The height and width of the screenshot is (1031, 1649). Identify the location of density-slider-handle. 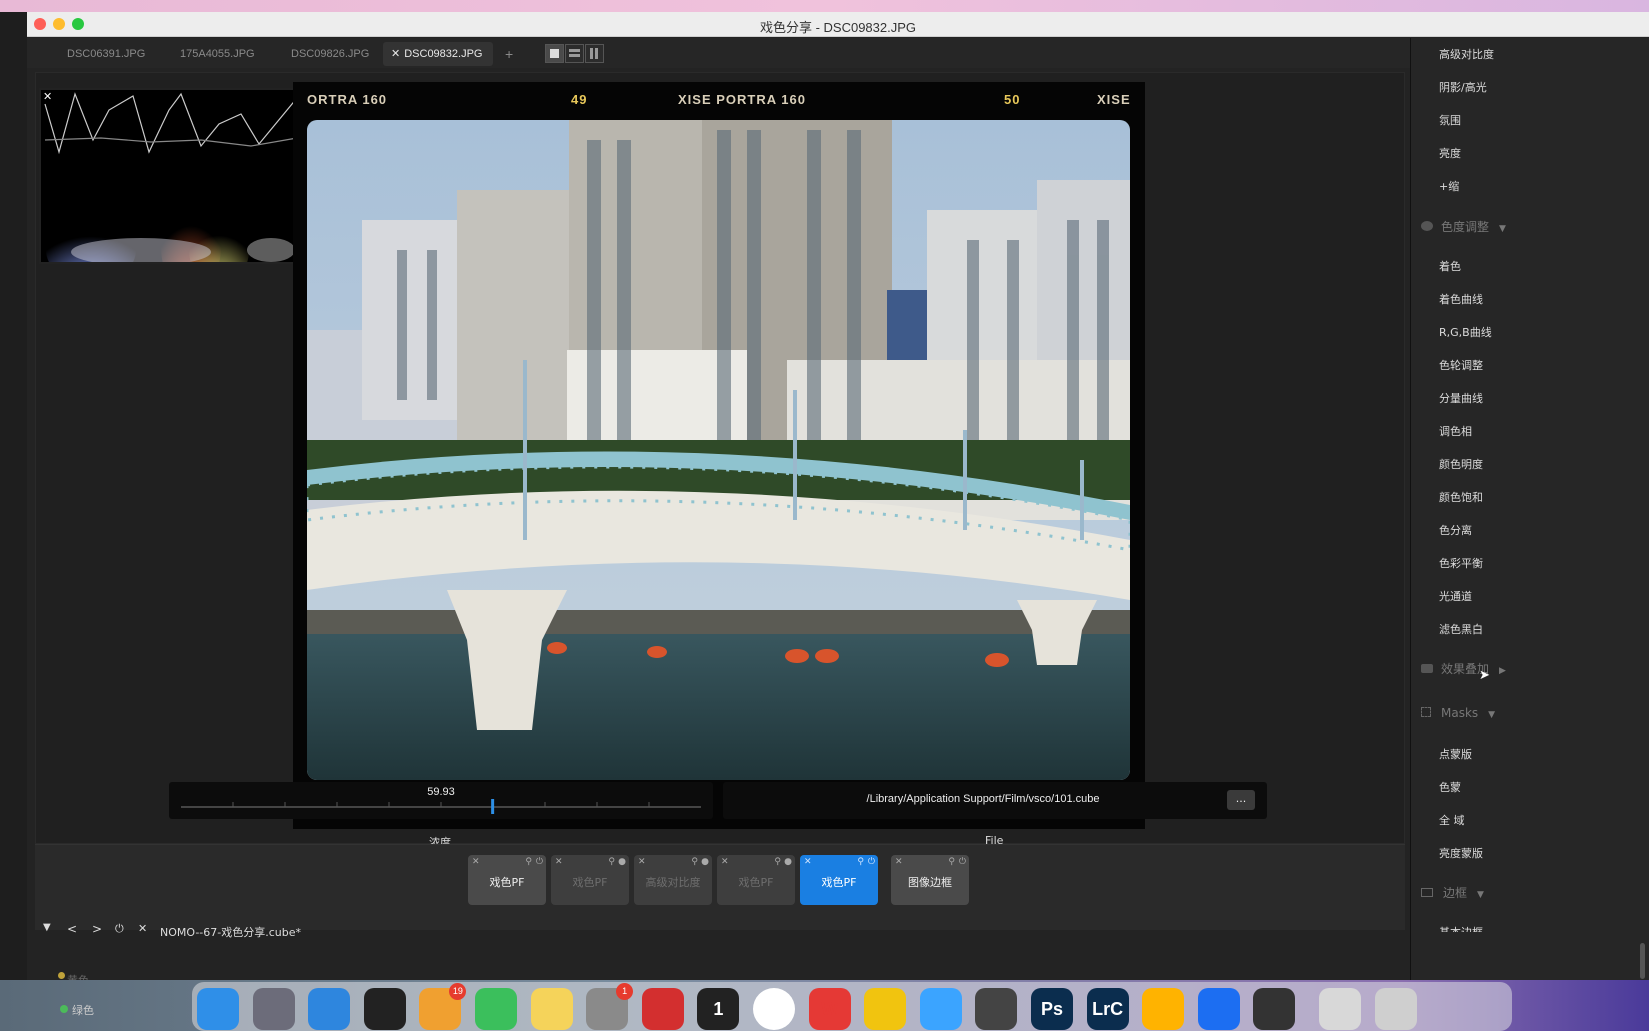
(493, 806).